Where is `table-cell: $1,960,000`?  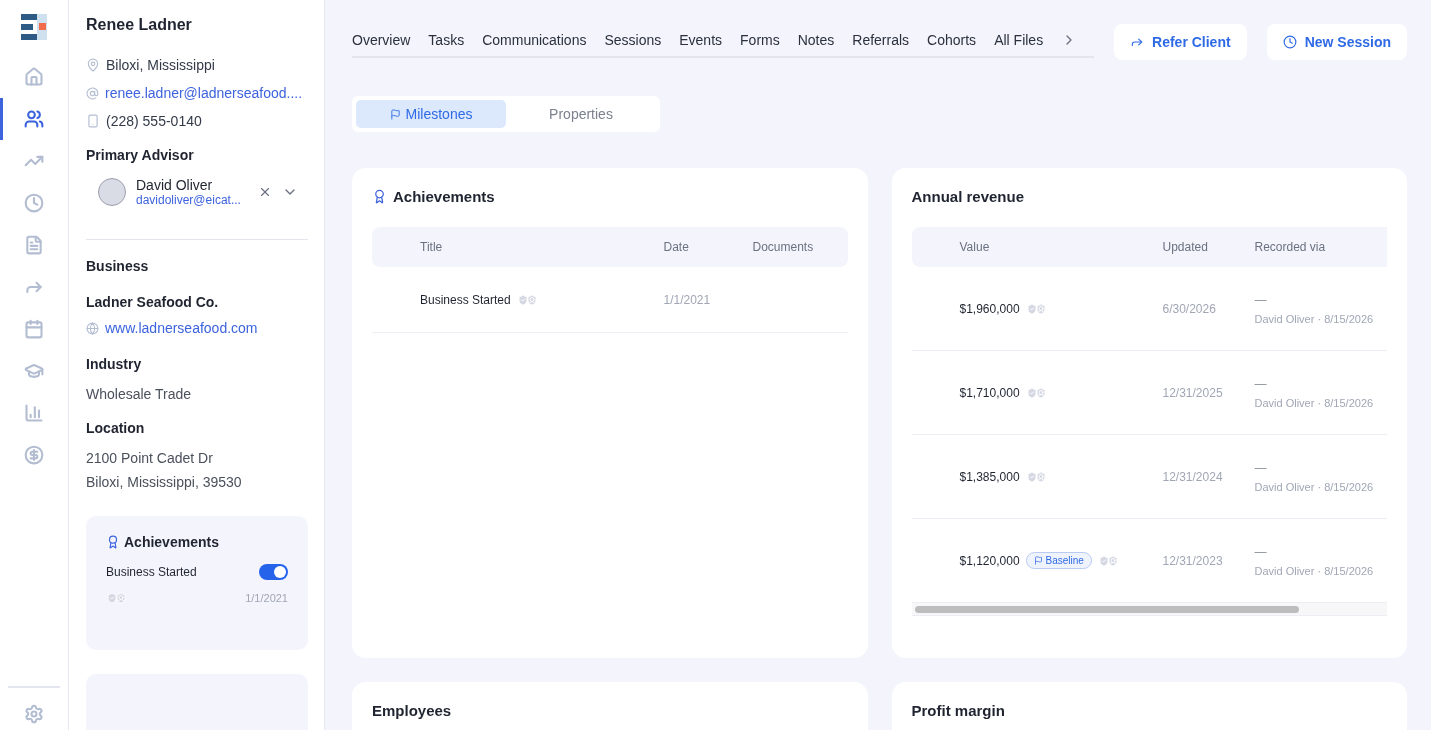
table-cell: $1,960,000 is located at coordinates (989, 308).